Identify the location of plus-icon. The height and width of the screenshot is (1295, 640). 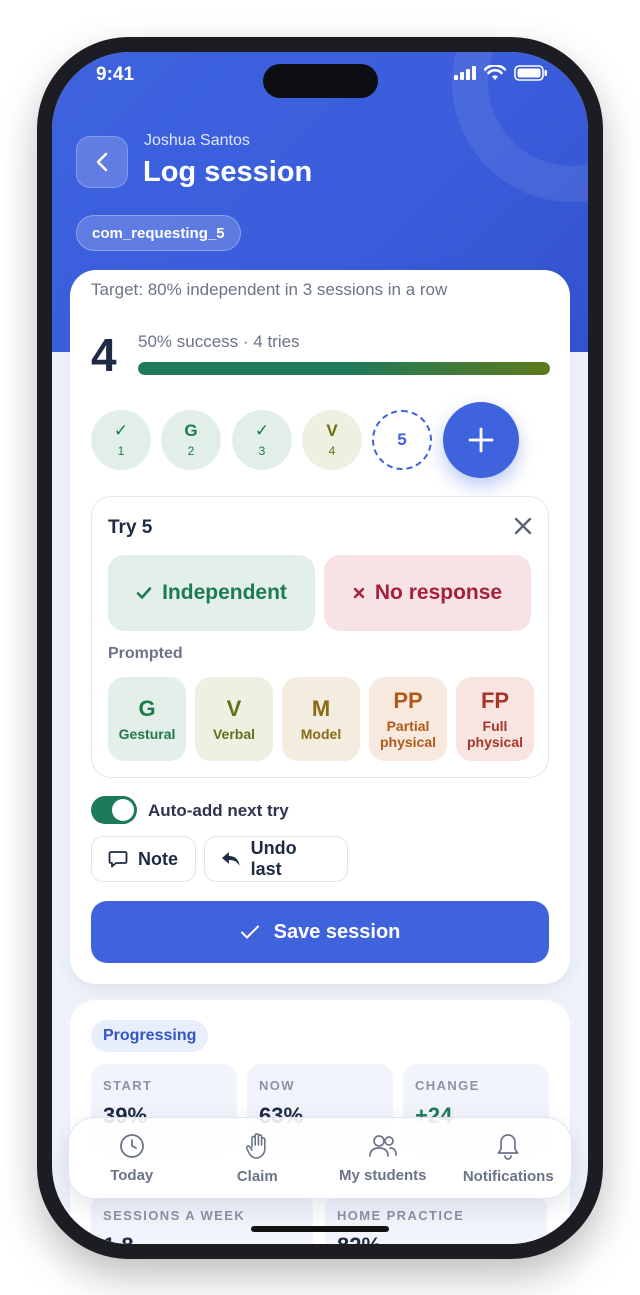
(481, 440).